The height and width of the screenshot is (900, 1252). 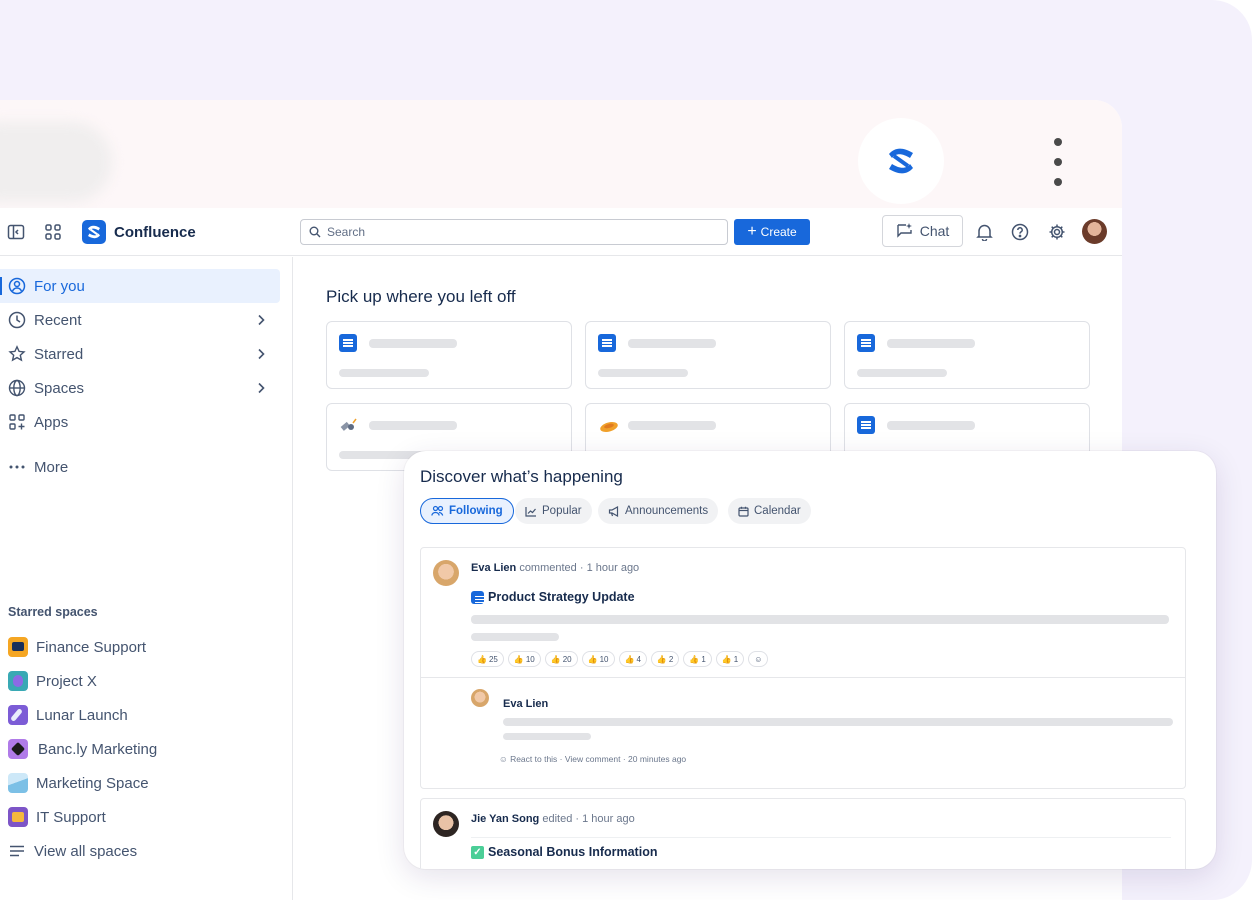 I want to click on react-to-this-link: React to this, so click(x=533, y=759).